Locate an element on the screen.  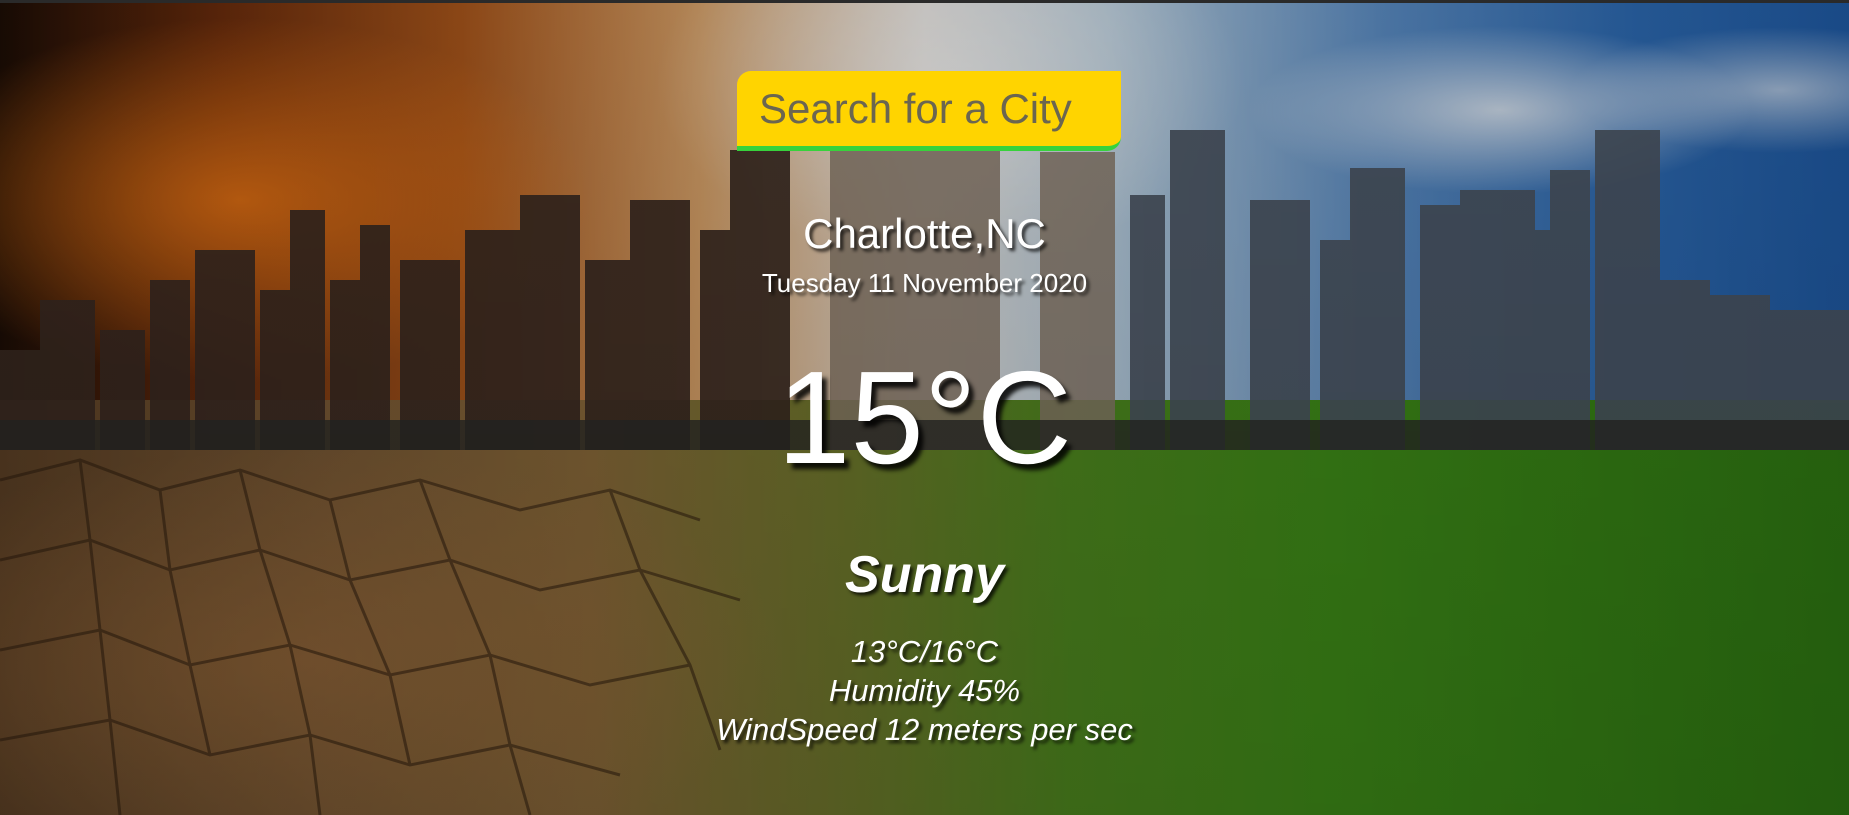
city-name: Charlotte,NC is located at coordinates (924, 233).